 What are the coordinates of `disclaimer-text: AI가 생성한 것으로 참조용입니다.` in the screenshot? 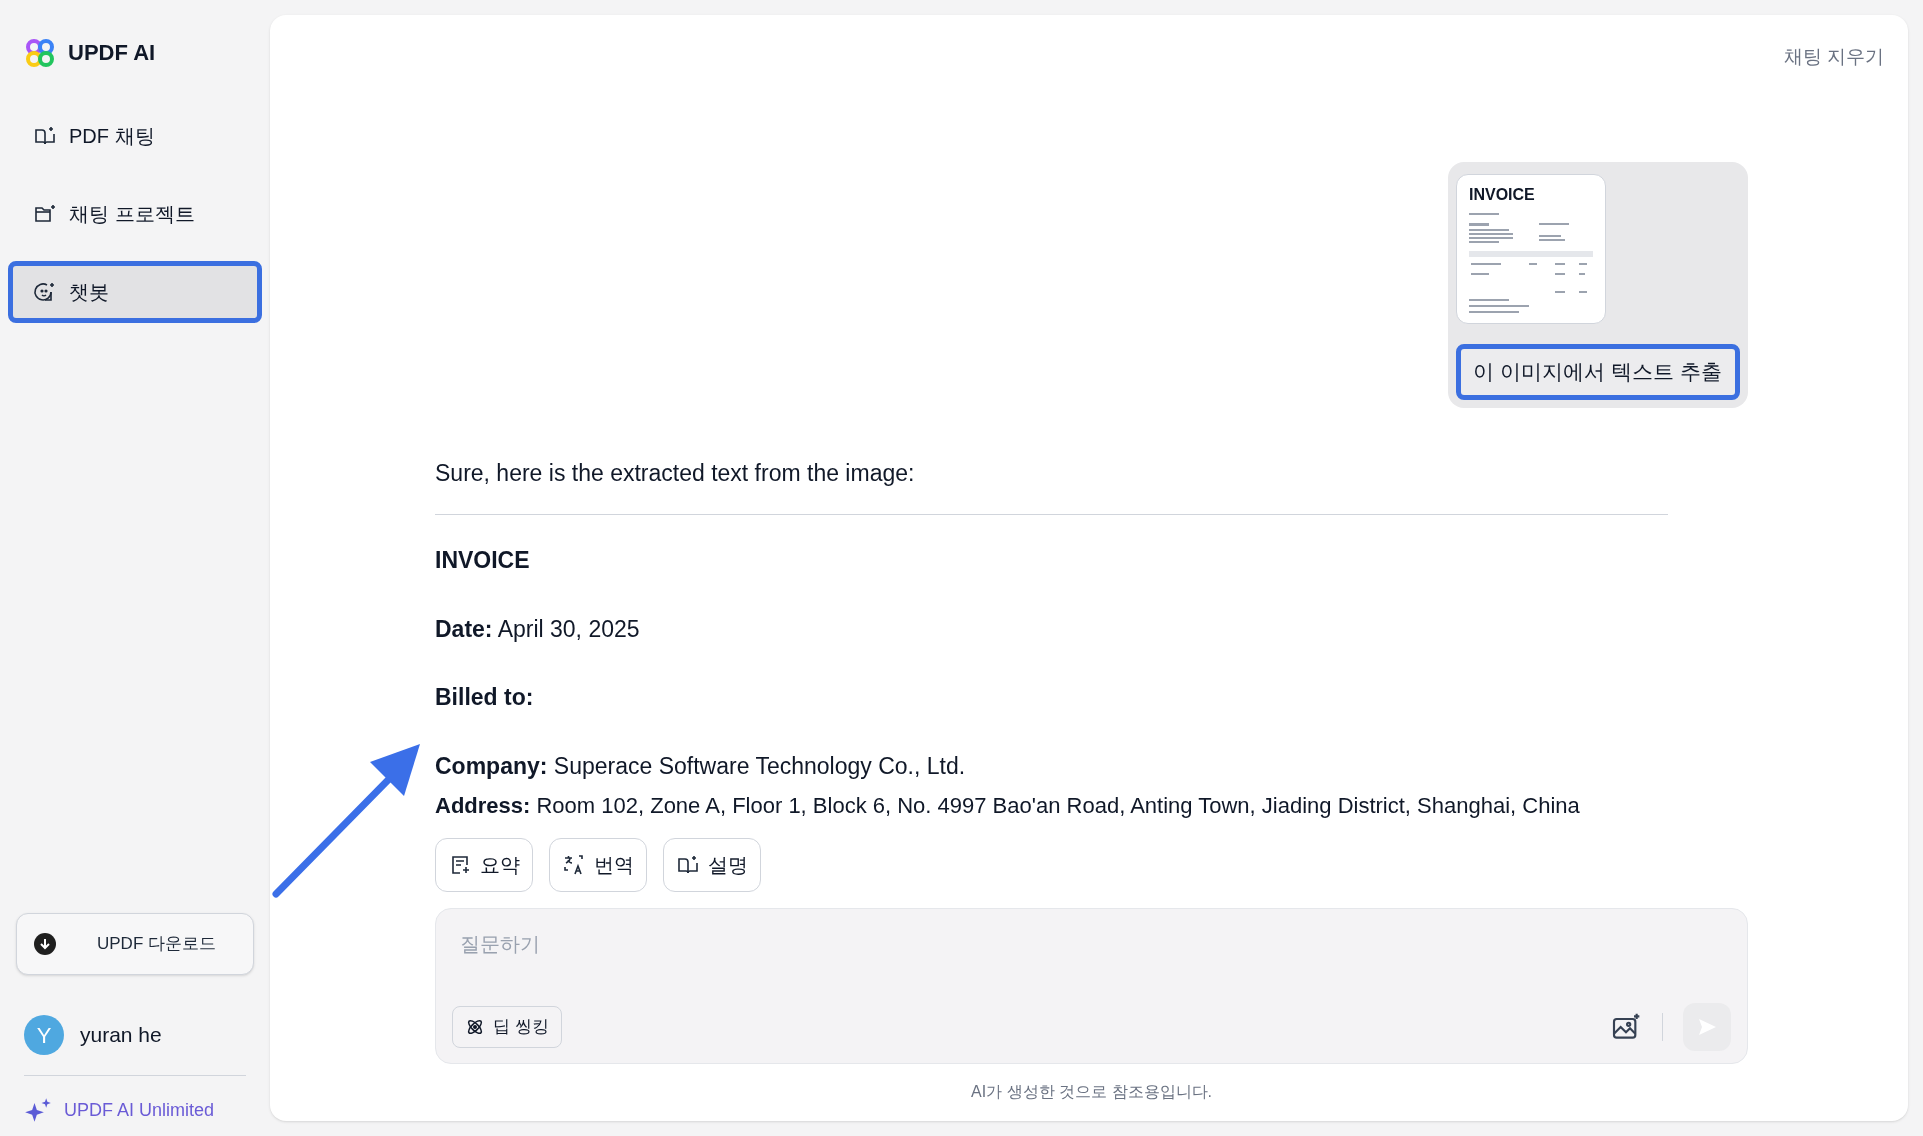 It's located at (1091, 1092).